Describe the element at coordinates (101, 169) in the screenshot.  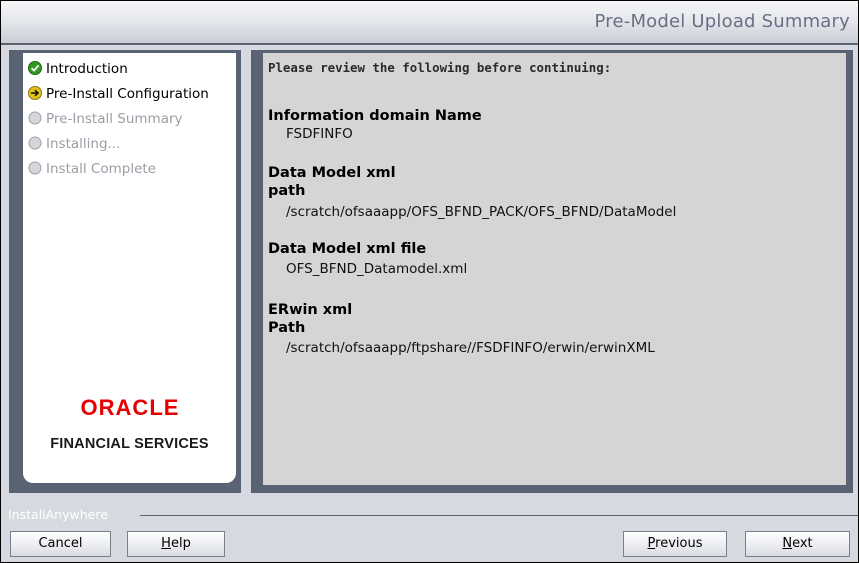
I see `step-label: Install Complete` at that location.